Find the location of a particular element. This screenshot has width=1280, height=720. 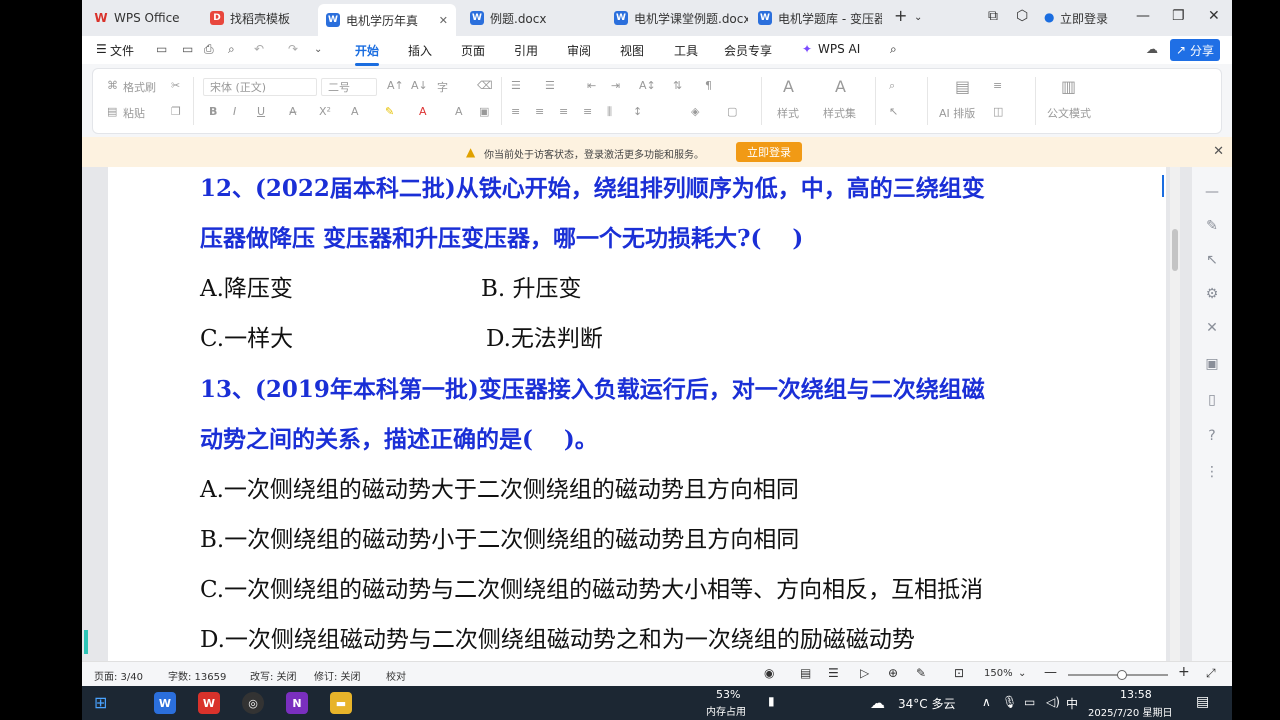

page-indicator: 页面: 3/40 is located at coordinates (118, 675).